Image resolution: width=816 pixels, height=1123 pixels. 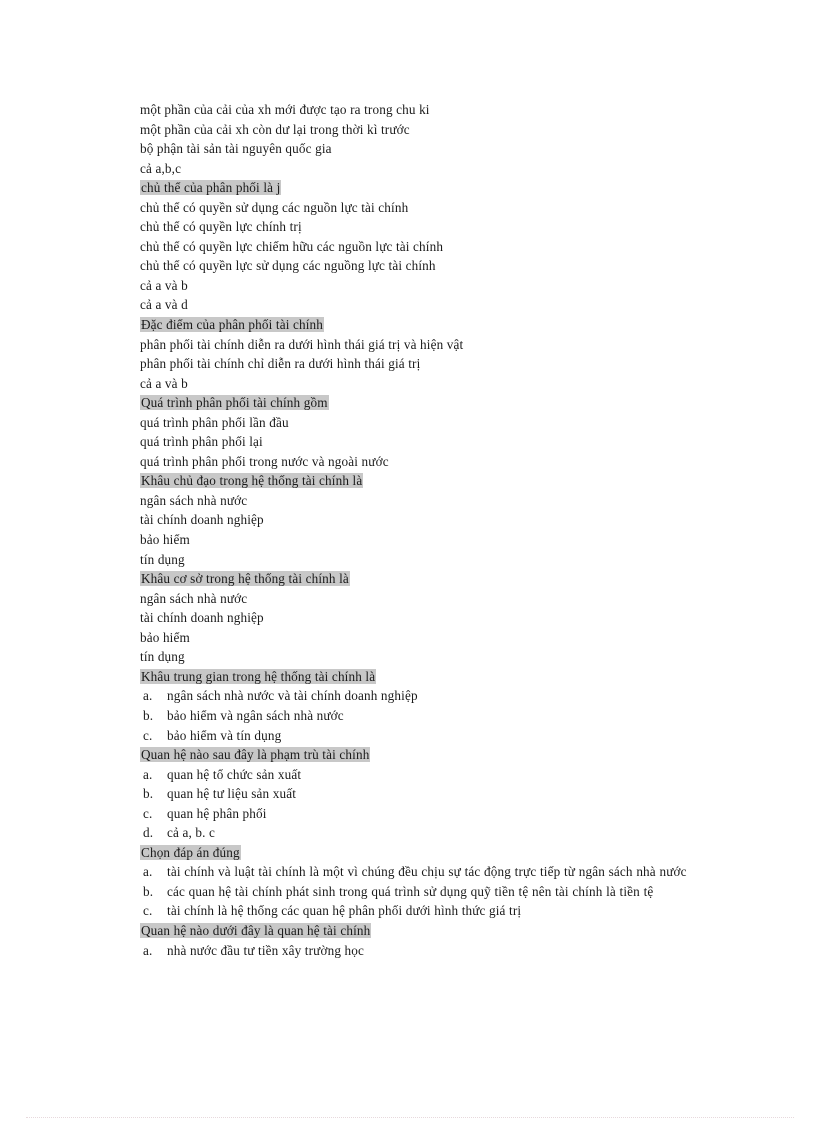 I want to click on option-text: bảo hiểm và ngân sách nhà nước, so click(x=255, y=715).